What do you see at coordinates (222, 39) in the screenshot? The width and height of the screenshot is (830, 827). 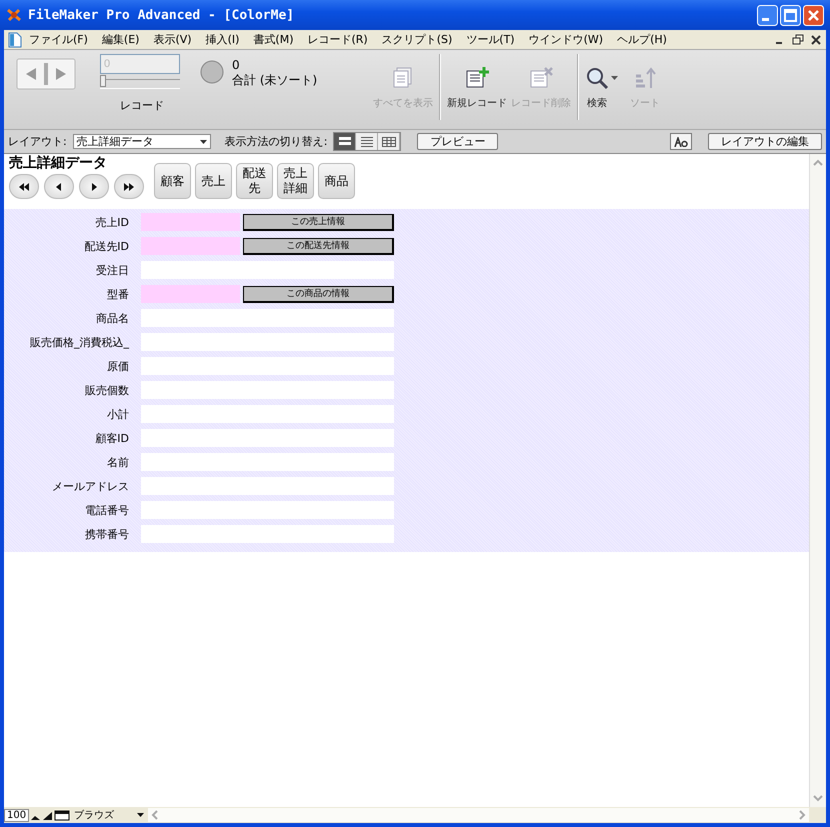 I see `menu-item: 挿入(I)` at bounding box center [222, 39].